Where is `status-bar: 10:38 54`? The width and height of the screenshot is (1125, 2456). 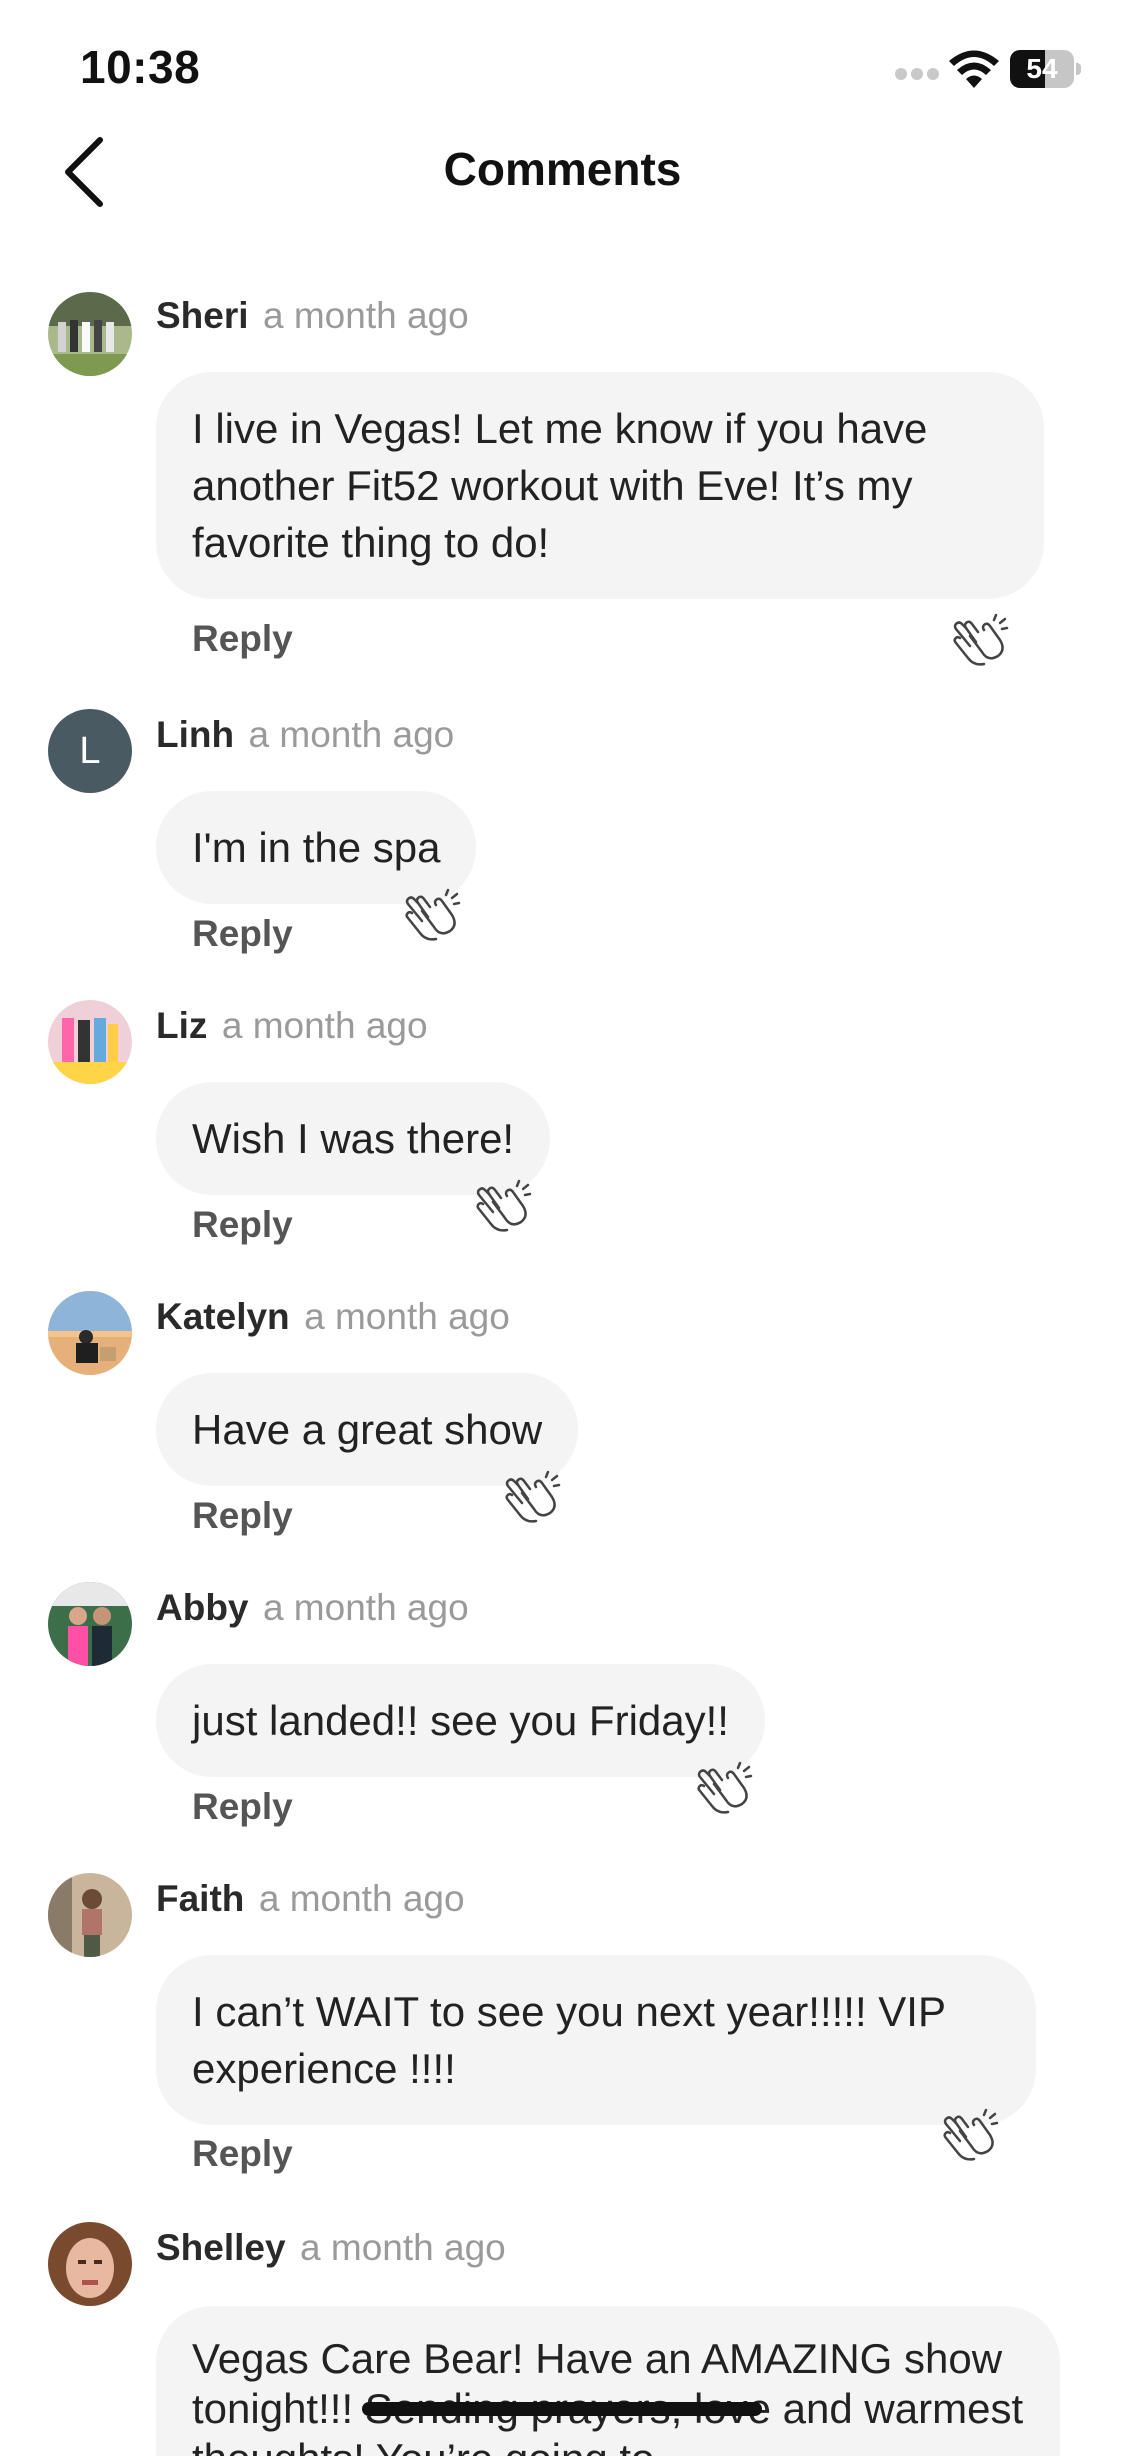 status-bar: 10:38 54 is located at coordinates (562, 65).